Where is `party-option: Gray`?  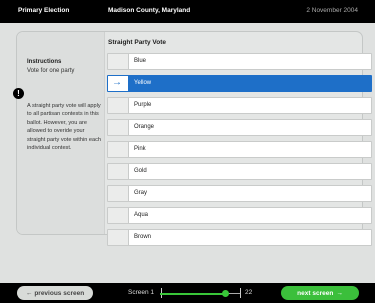 party-option: Gray is located at coordinates (239, 193).